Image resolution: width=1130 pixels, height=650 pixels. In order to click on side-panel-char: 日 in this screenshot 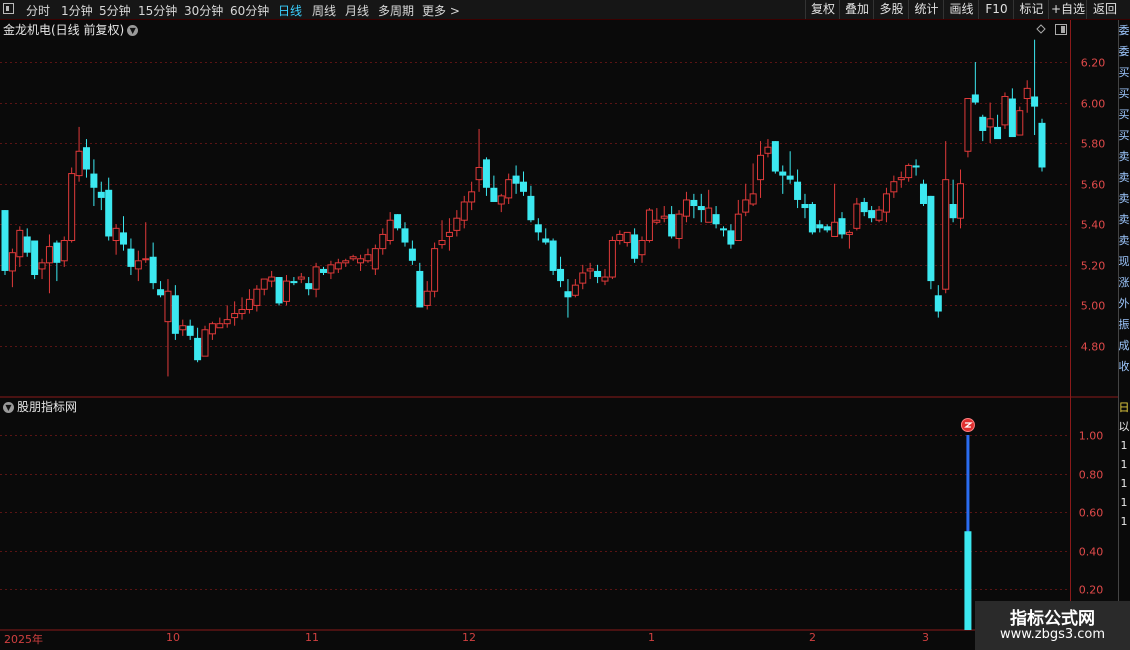, I will do `click(1124, 407)`.